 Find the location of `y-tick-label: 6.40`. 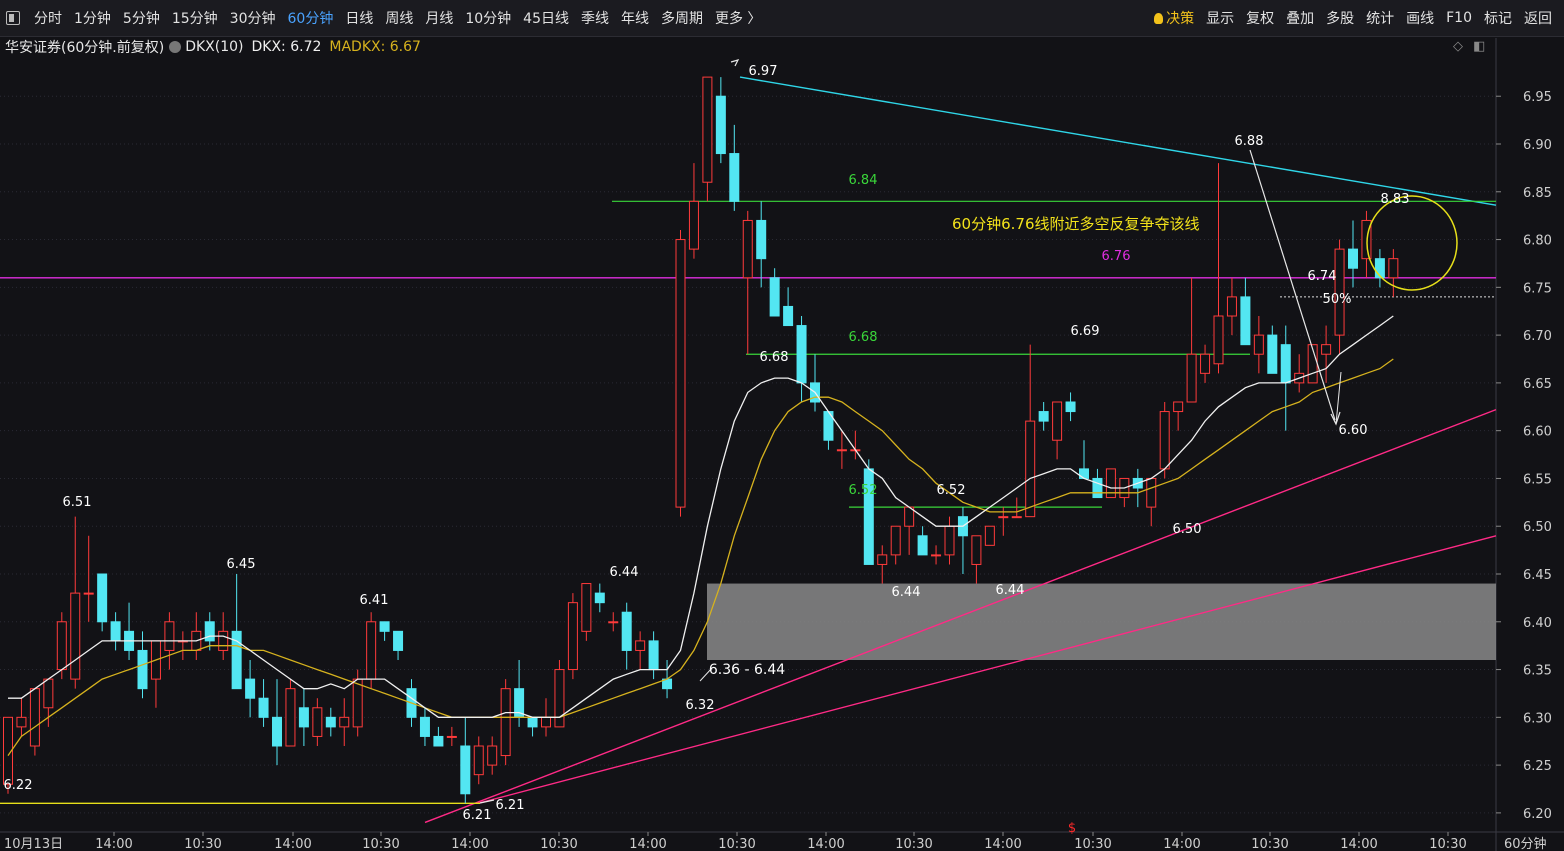

y-tick-label: 6.40 is located at coordinates (1537, 623).